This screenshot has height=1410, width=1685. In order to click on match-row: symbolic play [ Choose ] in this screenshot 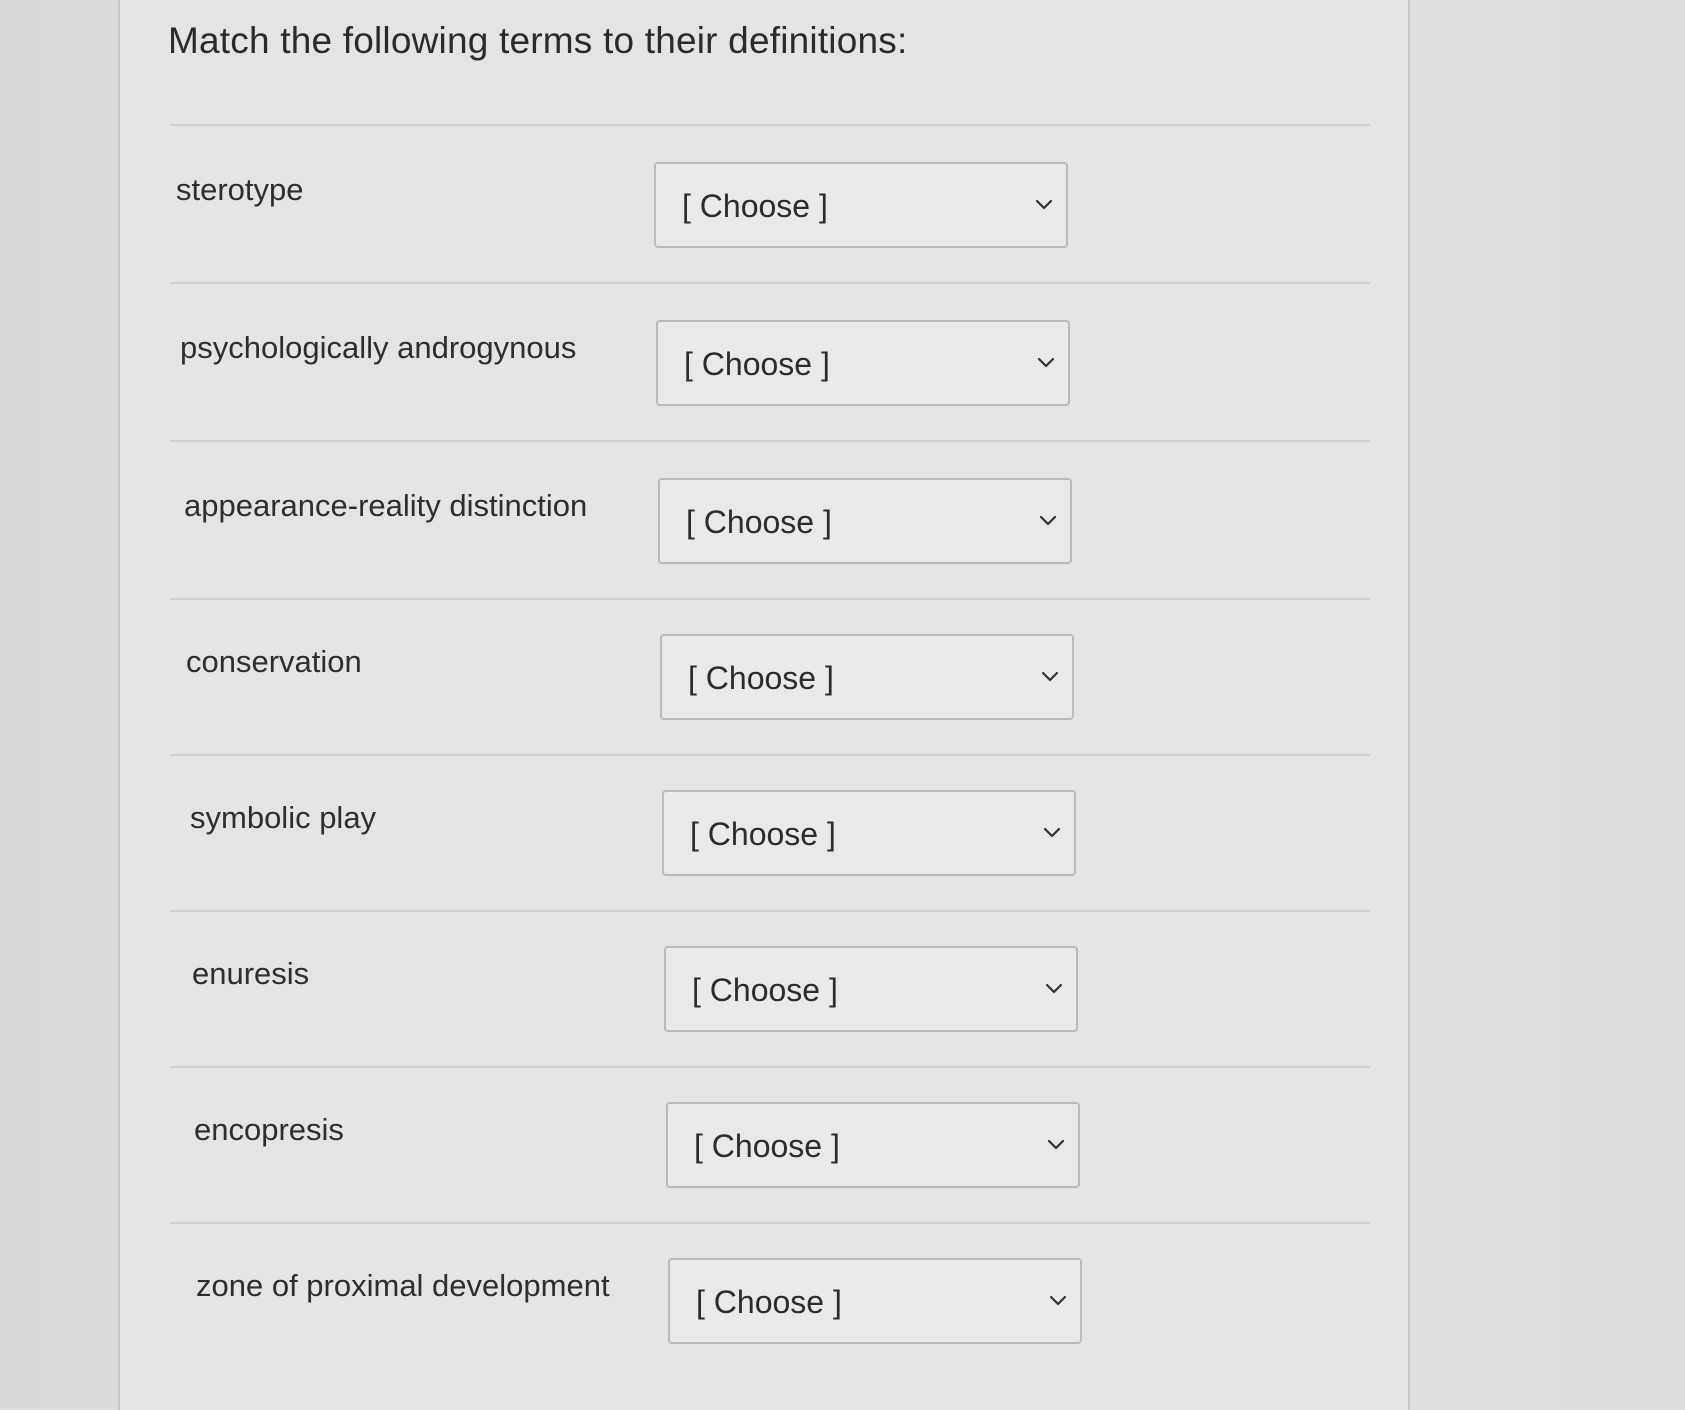, I will do `click(765, 835)`.